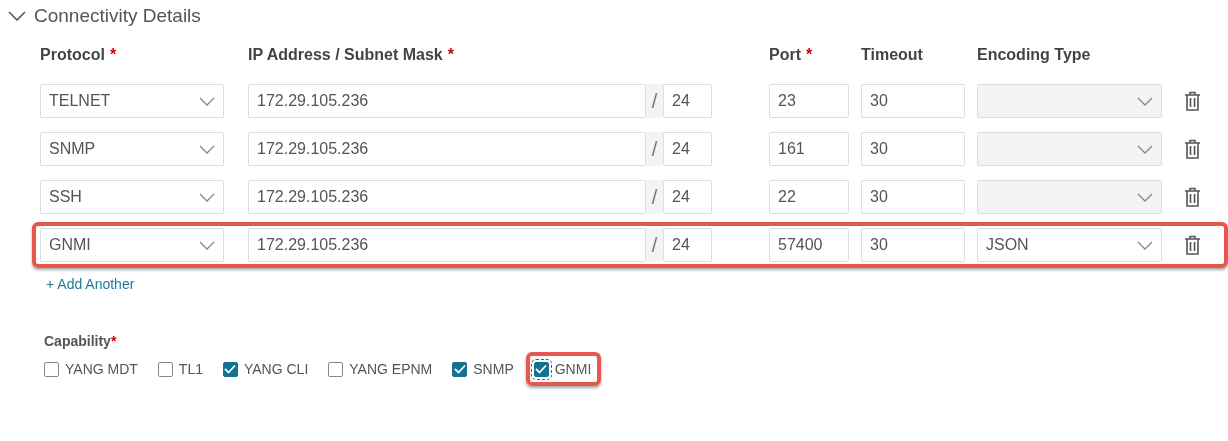 The height and width of the screenshot is (441, 1228). I want to click on protocol-select: TELNET, so click(132, 101).